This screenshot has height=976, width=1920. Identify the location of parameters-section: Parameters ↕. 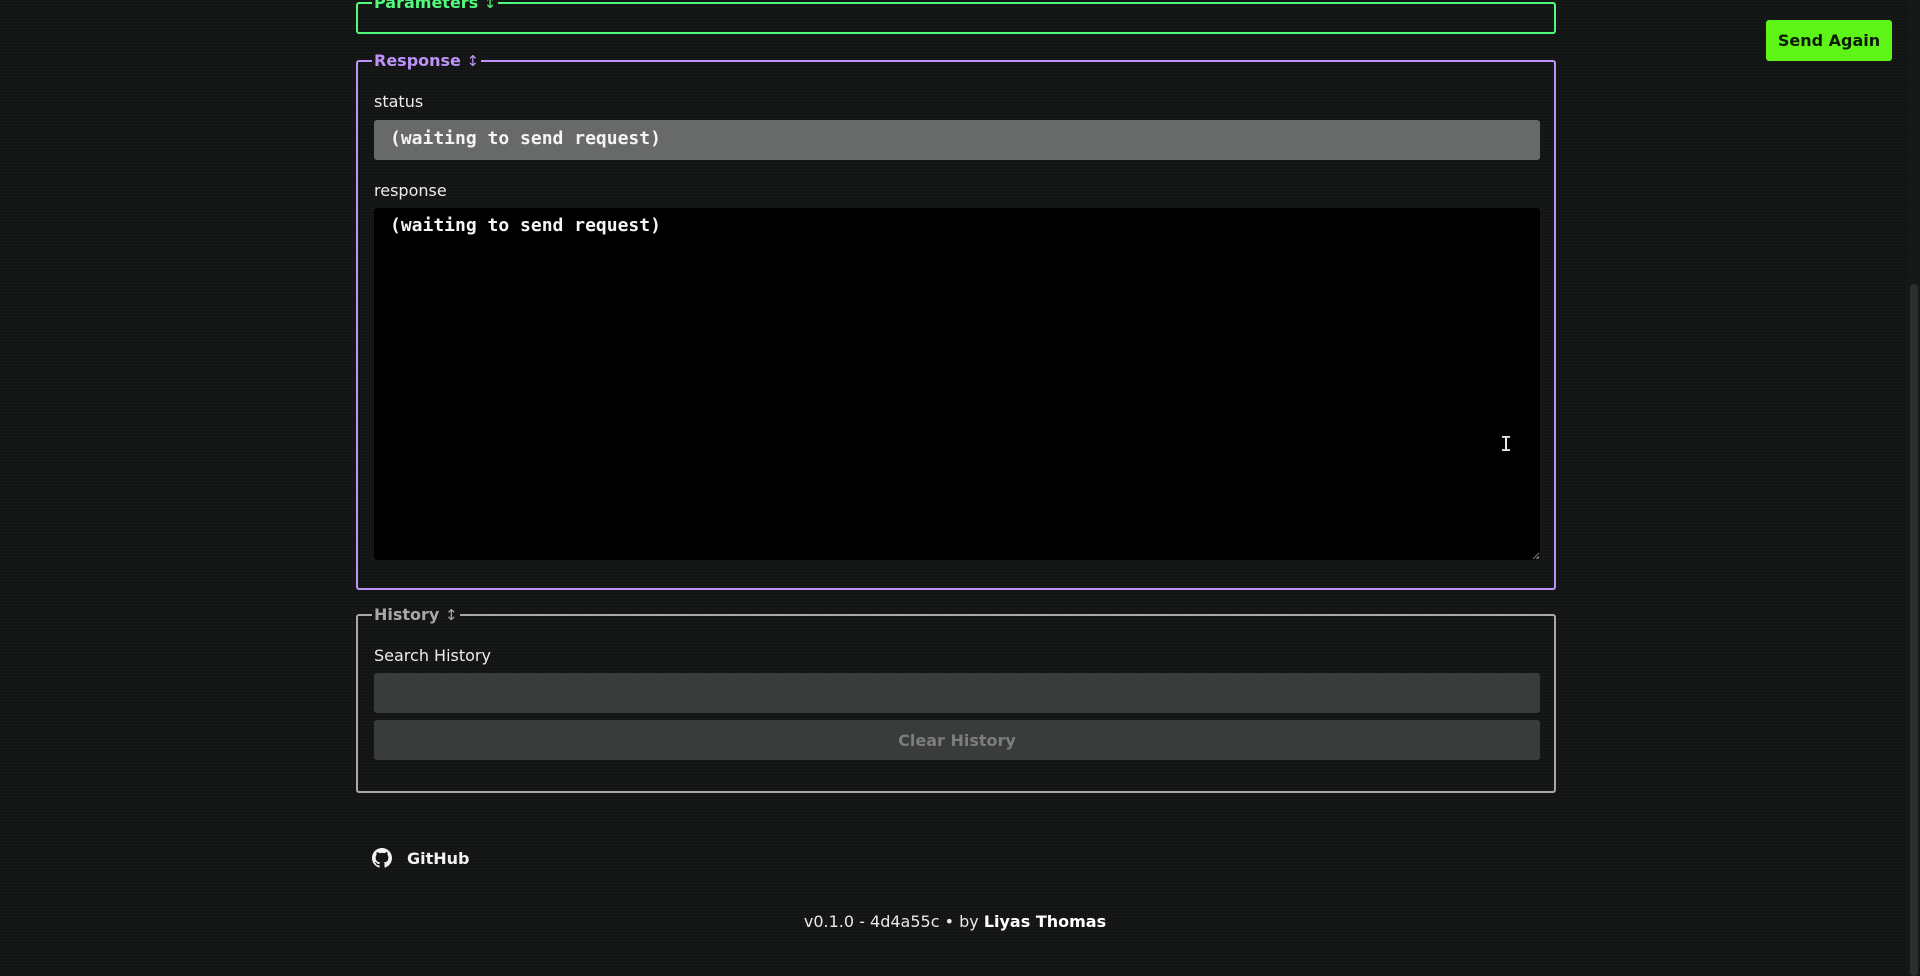
(956, 17).